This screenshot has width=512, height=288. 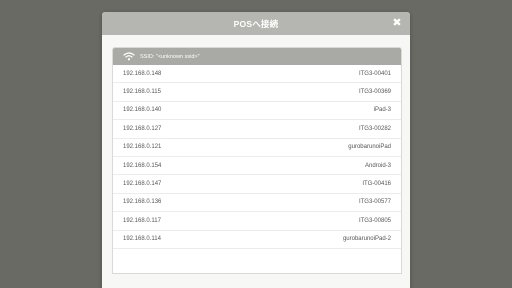 I want to click on device-ip: 192.168.0.121, so click(x=142, y=147).